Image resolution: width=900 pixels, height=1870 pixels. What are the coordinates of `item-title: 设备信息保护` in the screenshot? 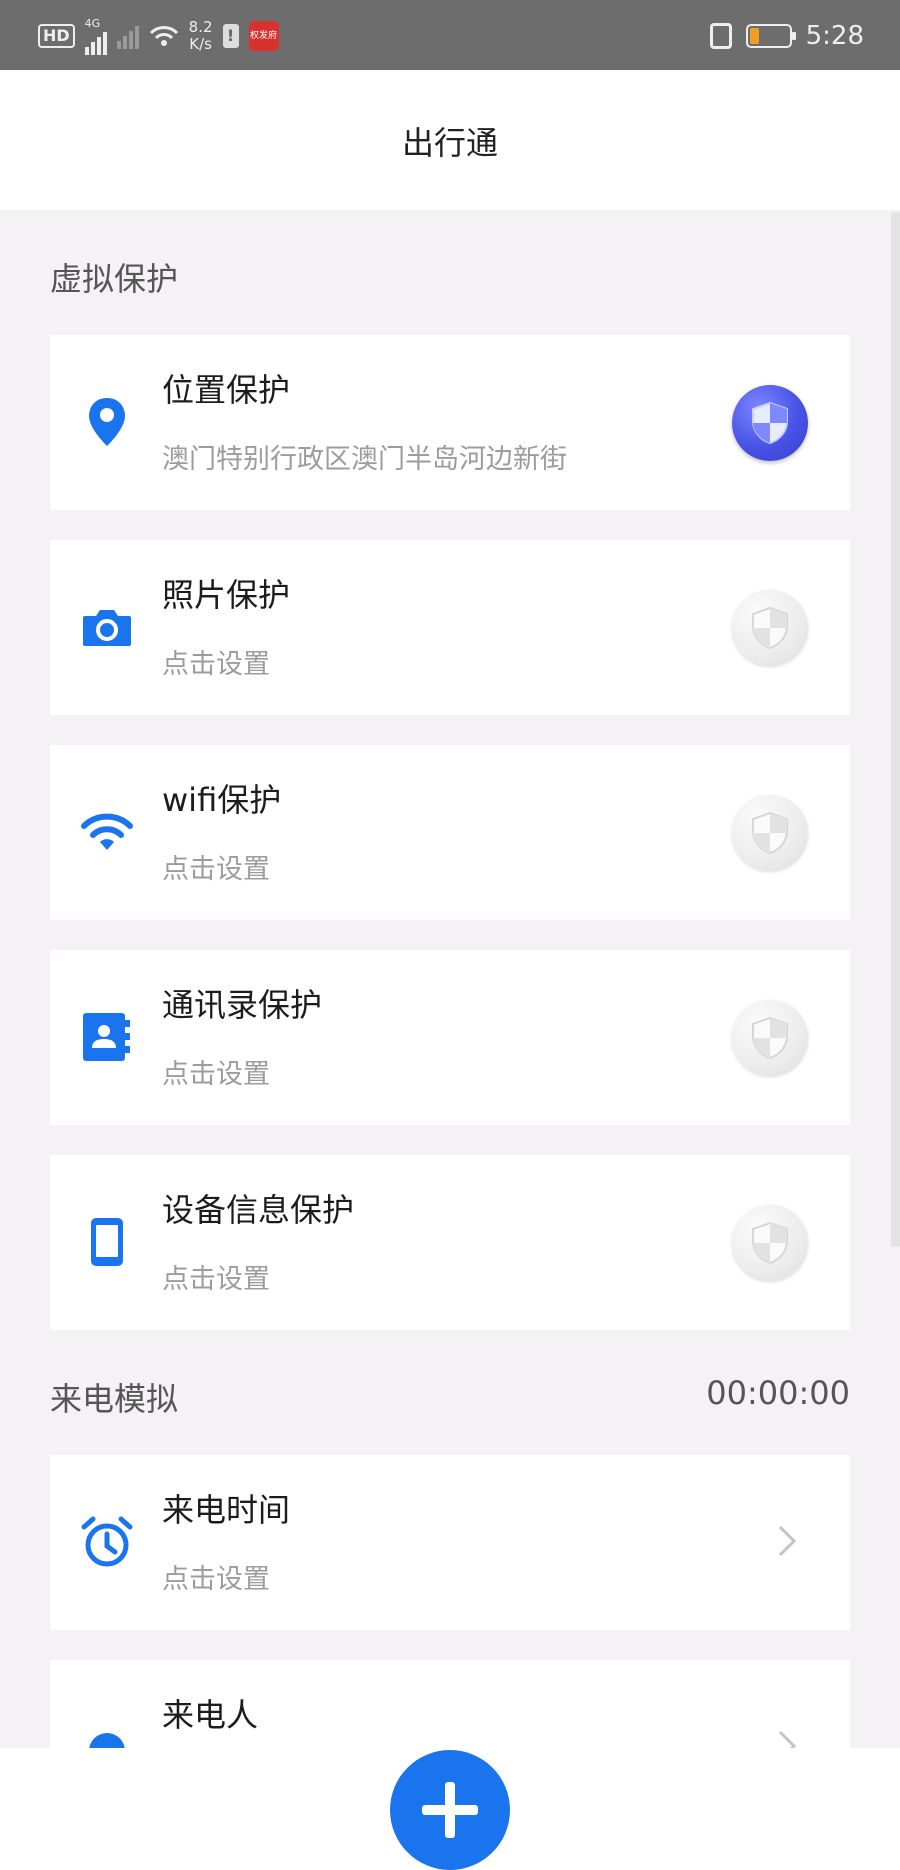 It's located at (258, 1210).